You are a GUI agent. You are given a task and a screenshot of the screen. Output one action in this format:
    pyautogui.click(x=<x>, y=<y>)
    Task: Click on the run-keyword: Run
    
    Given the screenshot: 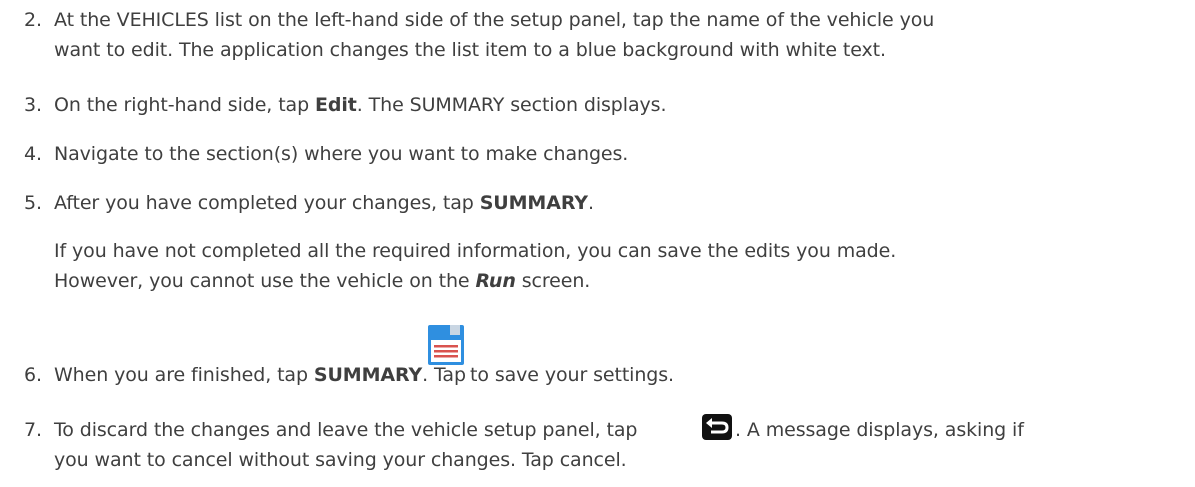 What is the action you would take?
    pyautogui.click(x=495, y=281)
    